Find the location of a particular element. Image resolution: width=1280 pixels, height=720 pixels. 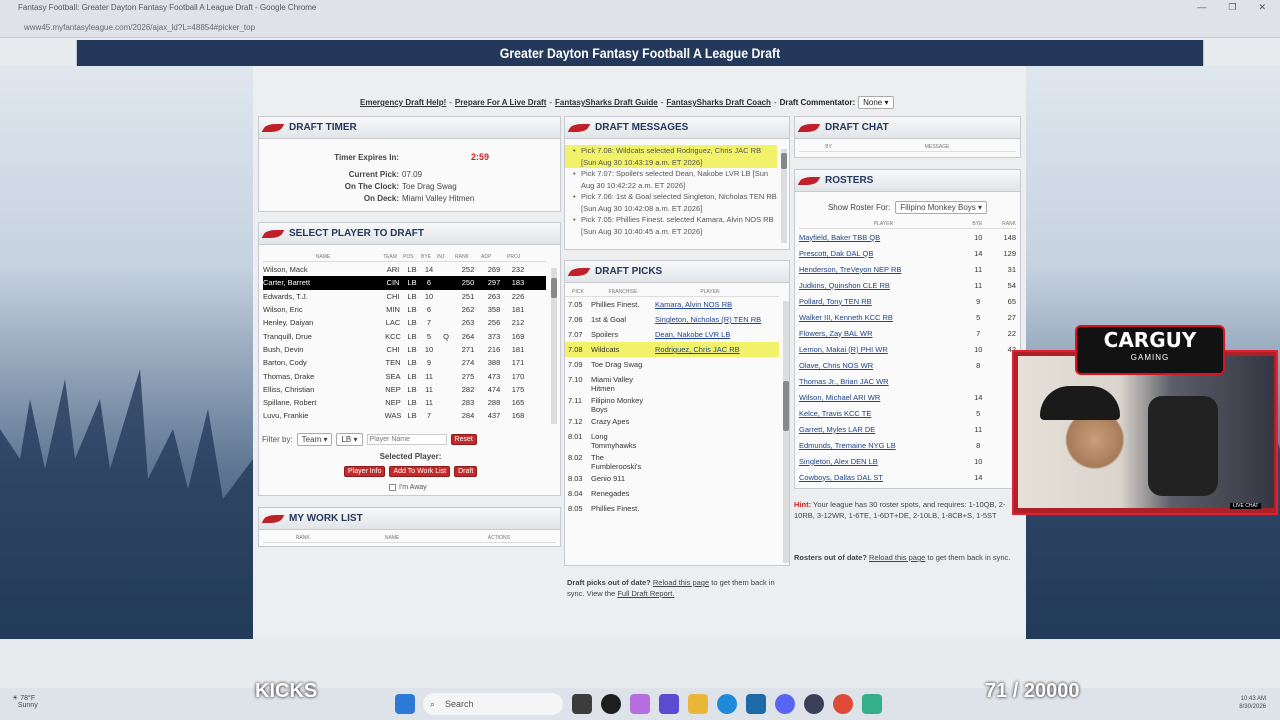

copilot-icon is located at coordinates (640, 704).